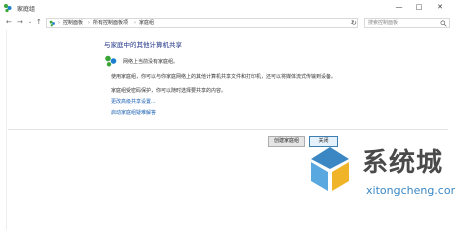  What do you see at coordinates (146, 23) in the screenshot?
I see `breadcrumb-homegroup: 家庭组` at bounding box center [146, 23].